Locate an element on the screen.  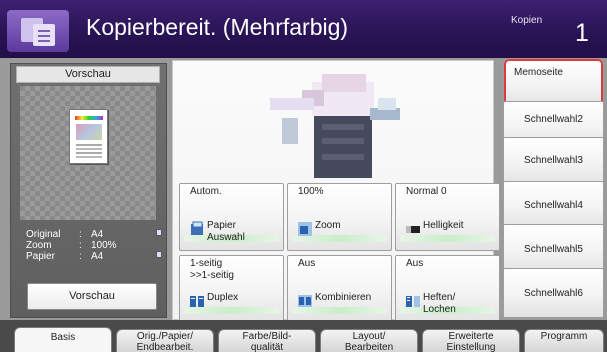
info-row-paper: Papier : A4 is located at coordinates (89, 256).